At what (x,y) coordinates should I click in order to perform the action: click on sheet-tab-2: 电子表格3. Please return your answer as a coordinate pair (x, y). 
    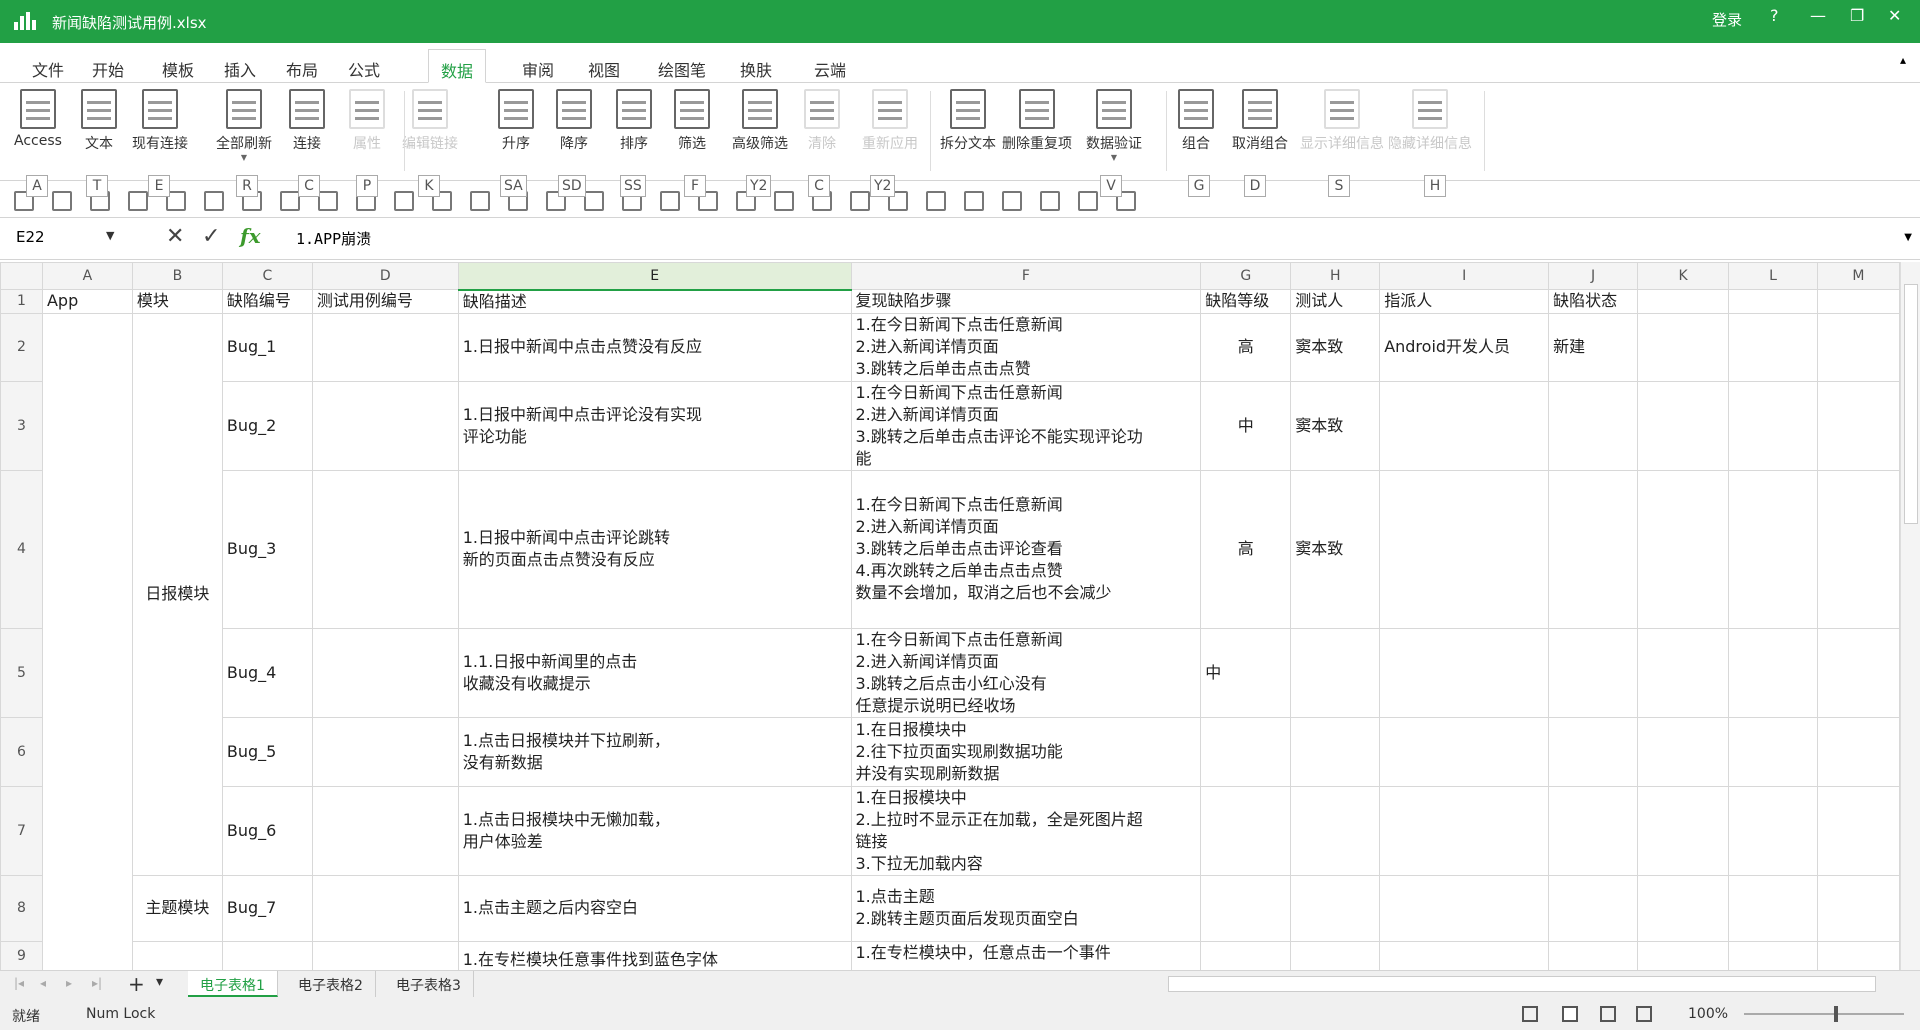
    Looking at the image, I should click on (429, 984).